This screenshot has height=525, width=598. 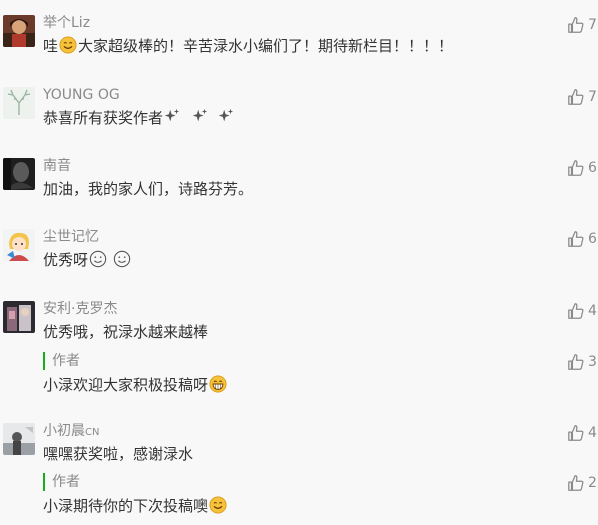 What do you see at coordinates (148, 189) in the screenshot?
I see `comment-text: 加油，我的家人们，诗路芬芳。` at bounding box center [148, 189].